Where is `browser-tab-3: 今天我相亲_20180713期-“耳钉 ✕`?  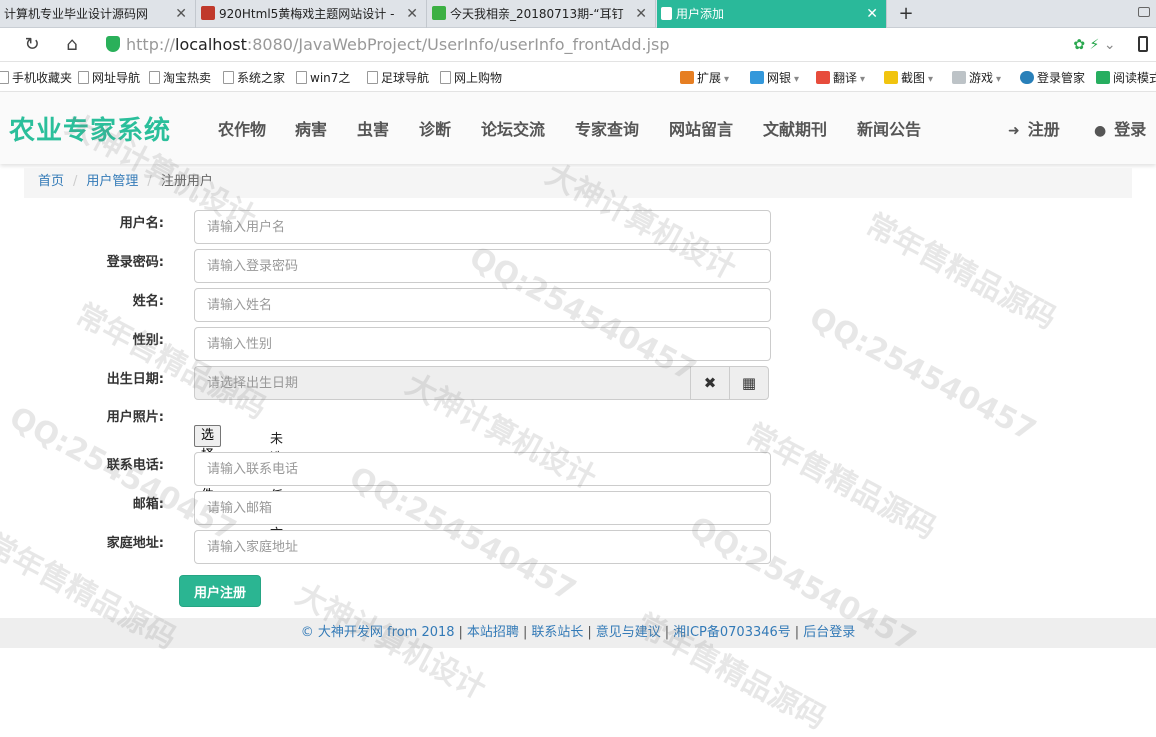
browser-tab-3: 今天我相亲_20180713期-“耳钉 ✕ is located at coordinates (542, 14).